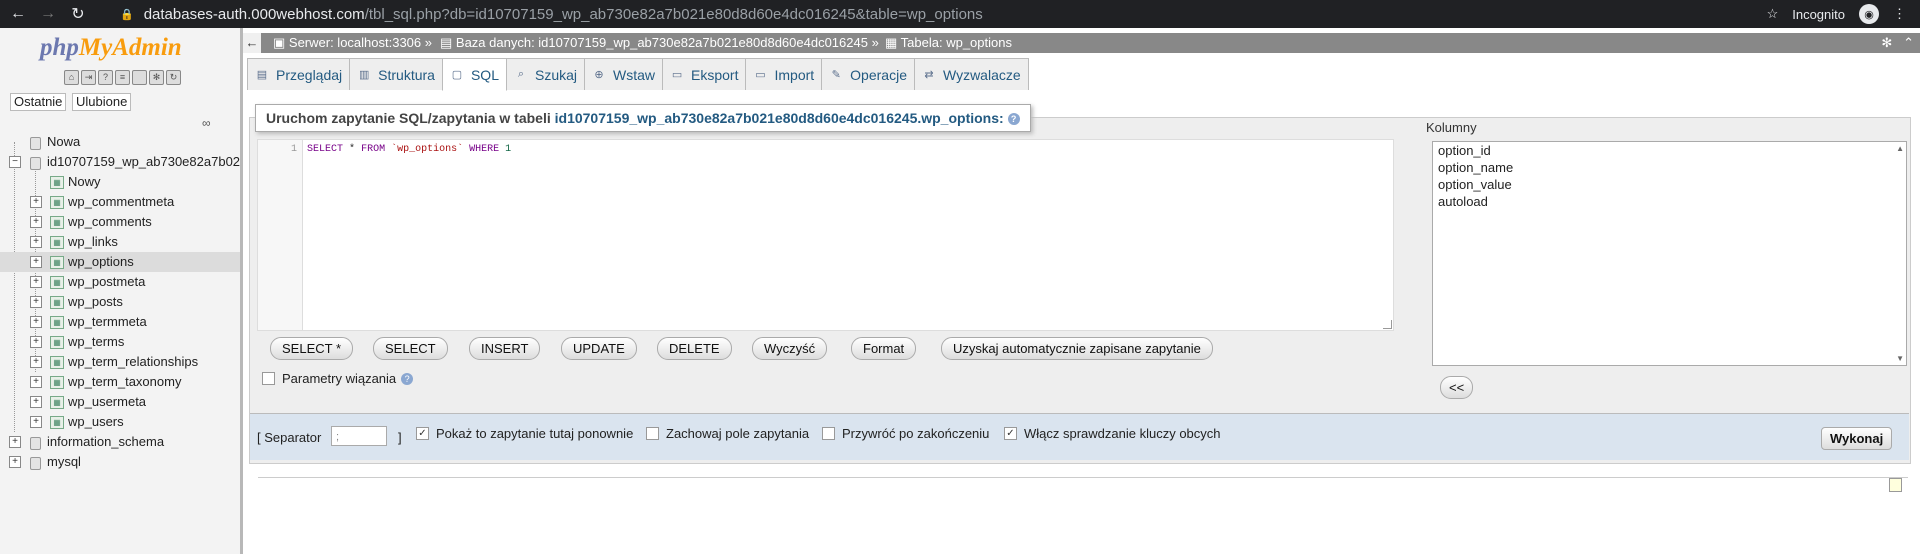 This screenshot has width=1920, height=554. I want to click on scroll-up-icon: ▲, so click(1900, 148).